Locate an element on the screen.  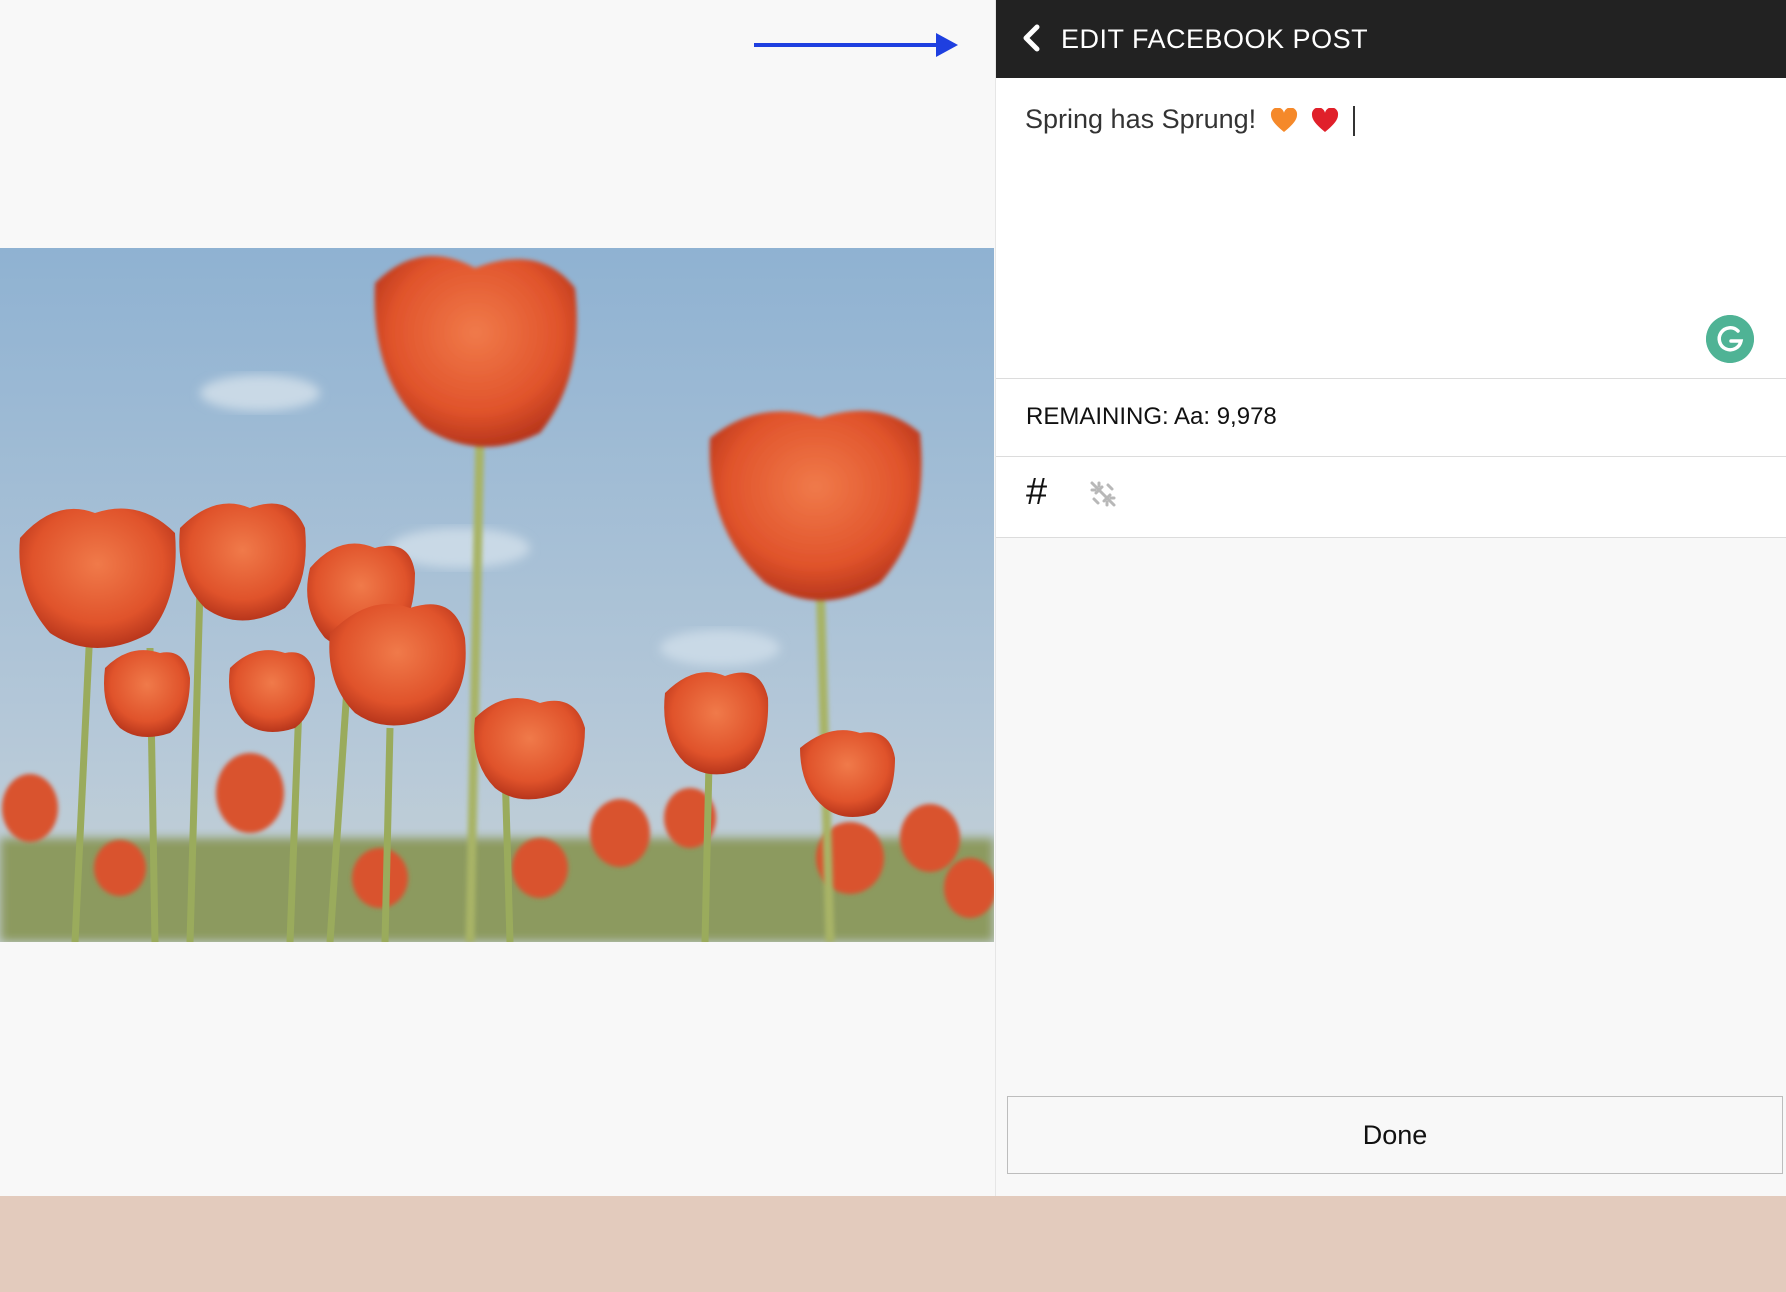
post-text-editor: Spring has Sprung! is located at coordinates (1391, 228).